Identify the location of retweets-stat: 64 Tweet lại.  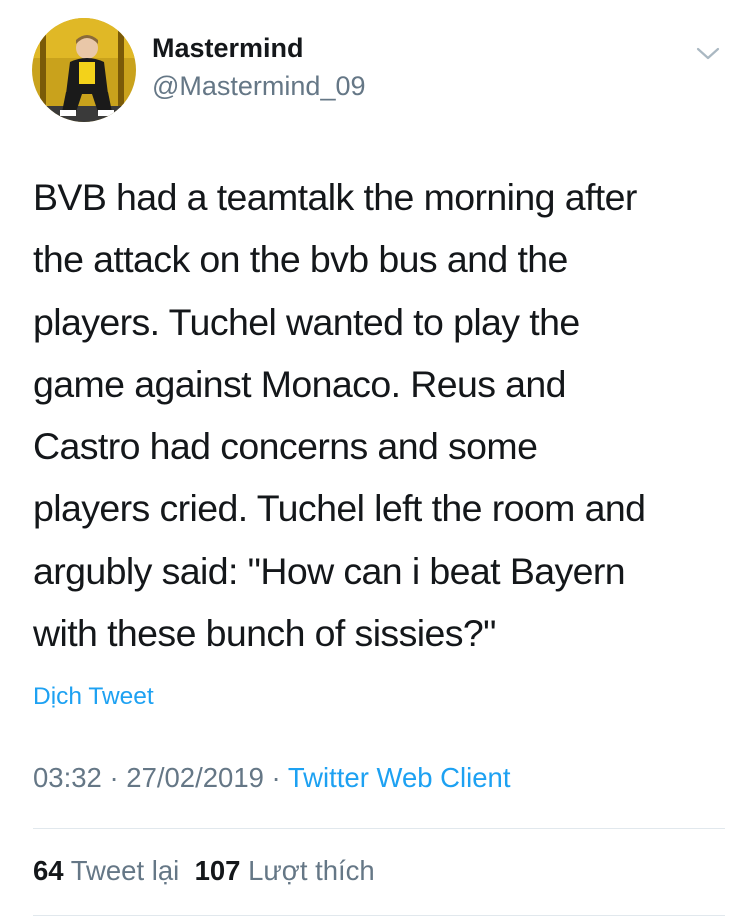
(106, 870).